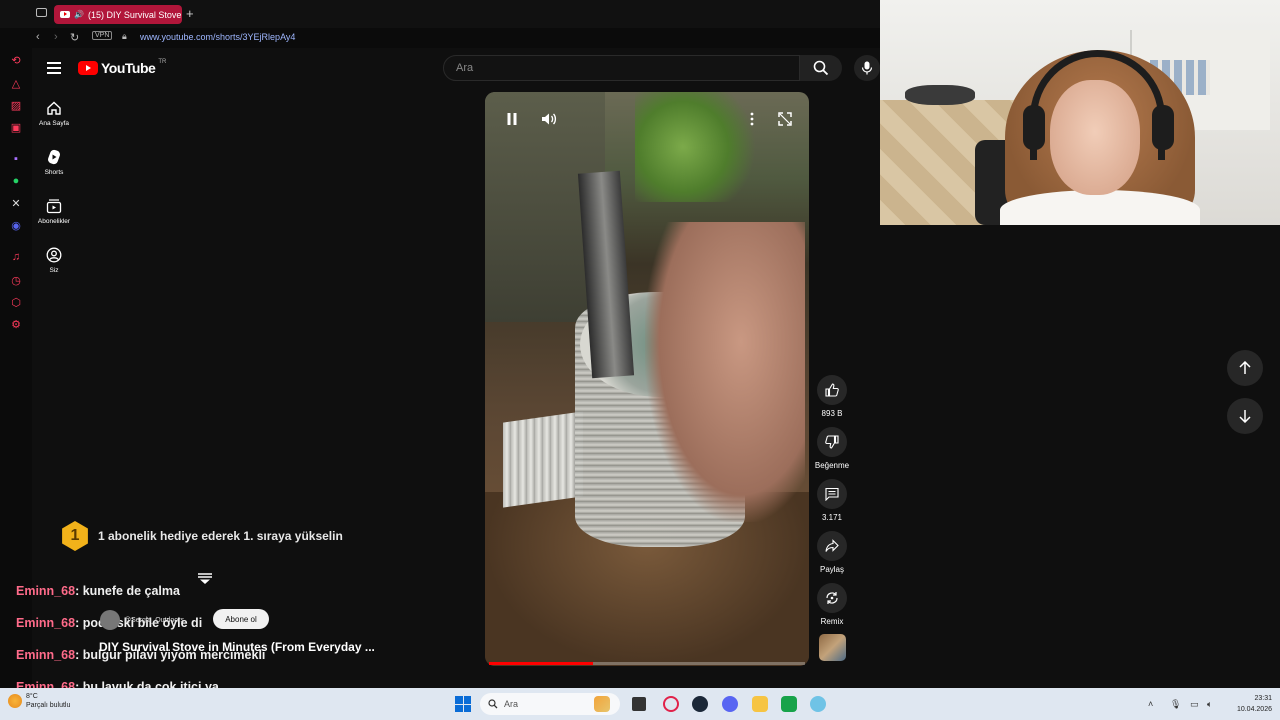 This screenshot has height=720, width=1280. What do you see at coordinates (832, 647) in the screenshot?
I see `sound-thumbnail` at bounding box center [832, 647].